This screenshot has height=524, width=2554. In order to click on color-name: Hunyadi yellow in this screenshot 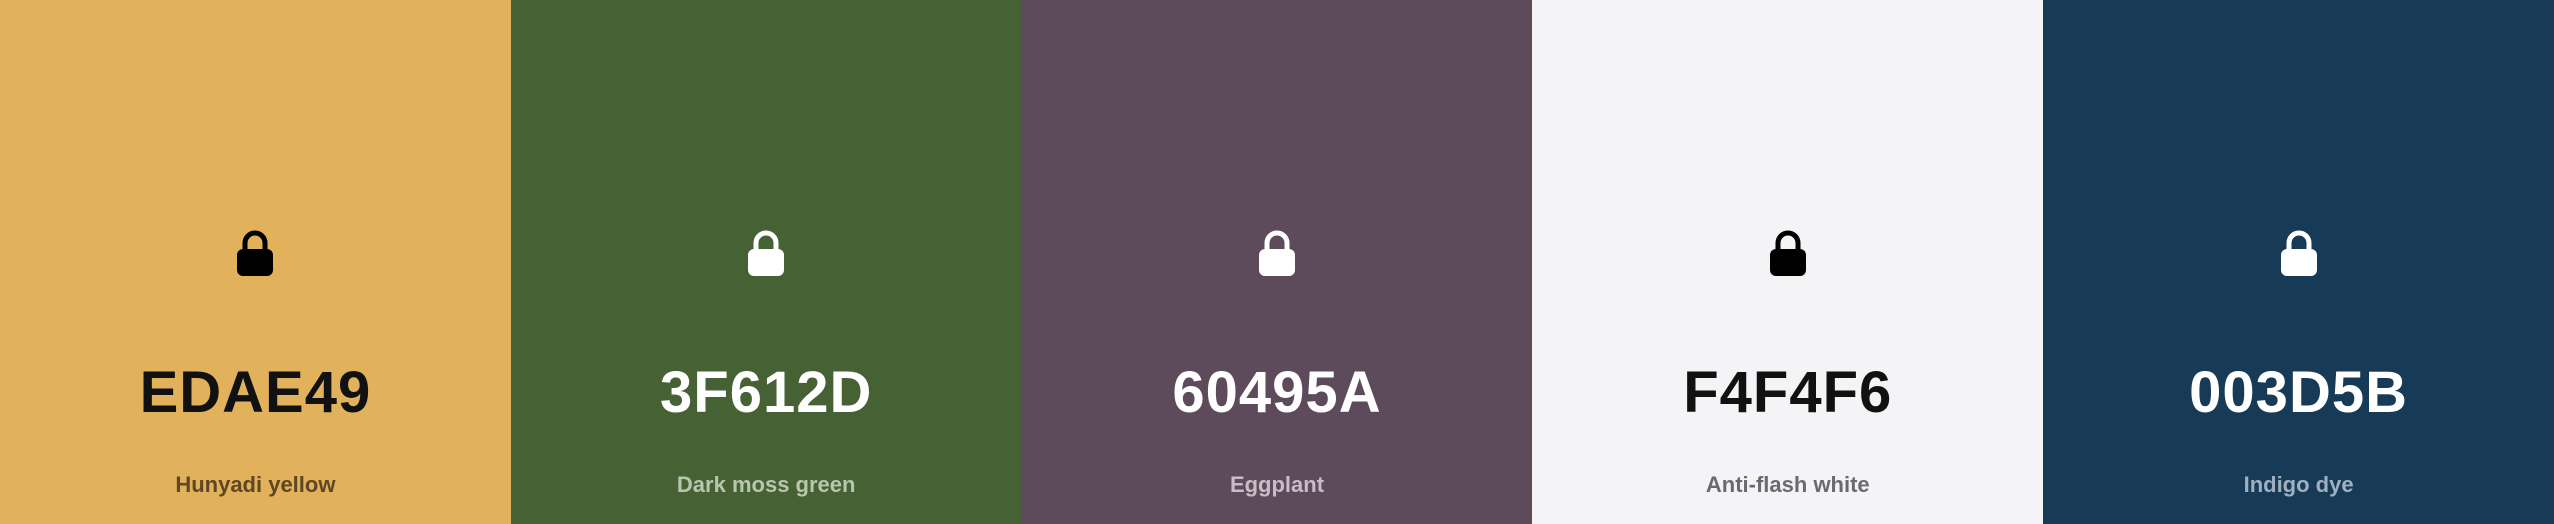, I will do `click(255, 484)`.